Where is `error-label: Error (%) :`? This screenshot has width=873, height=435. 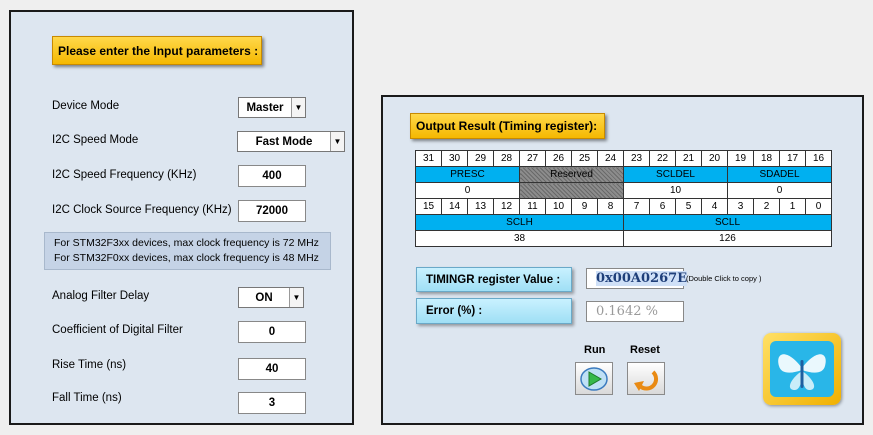 error-label: Error (%) : is located at coordinates (494, 311).